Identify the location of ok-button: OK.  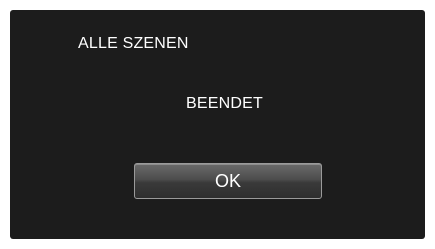
(228, 181).